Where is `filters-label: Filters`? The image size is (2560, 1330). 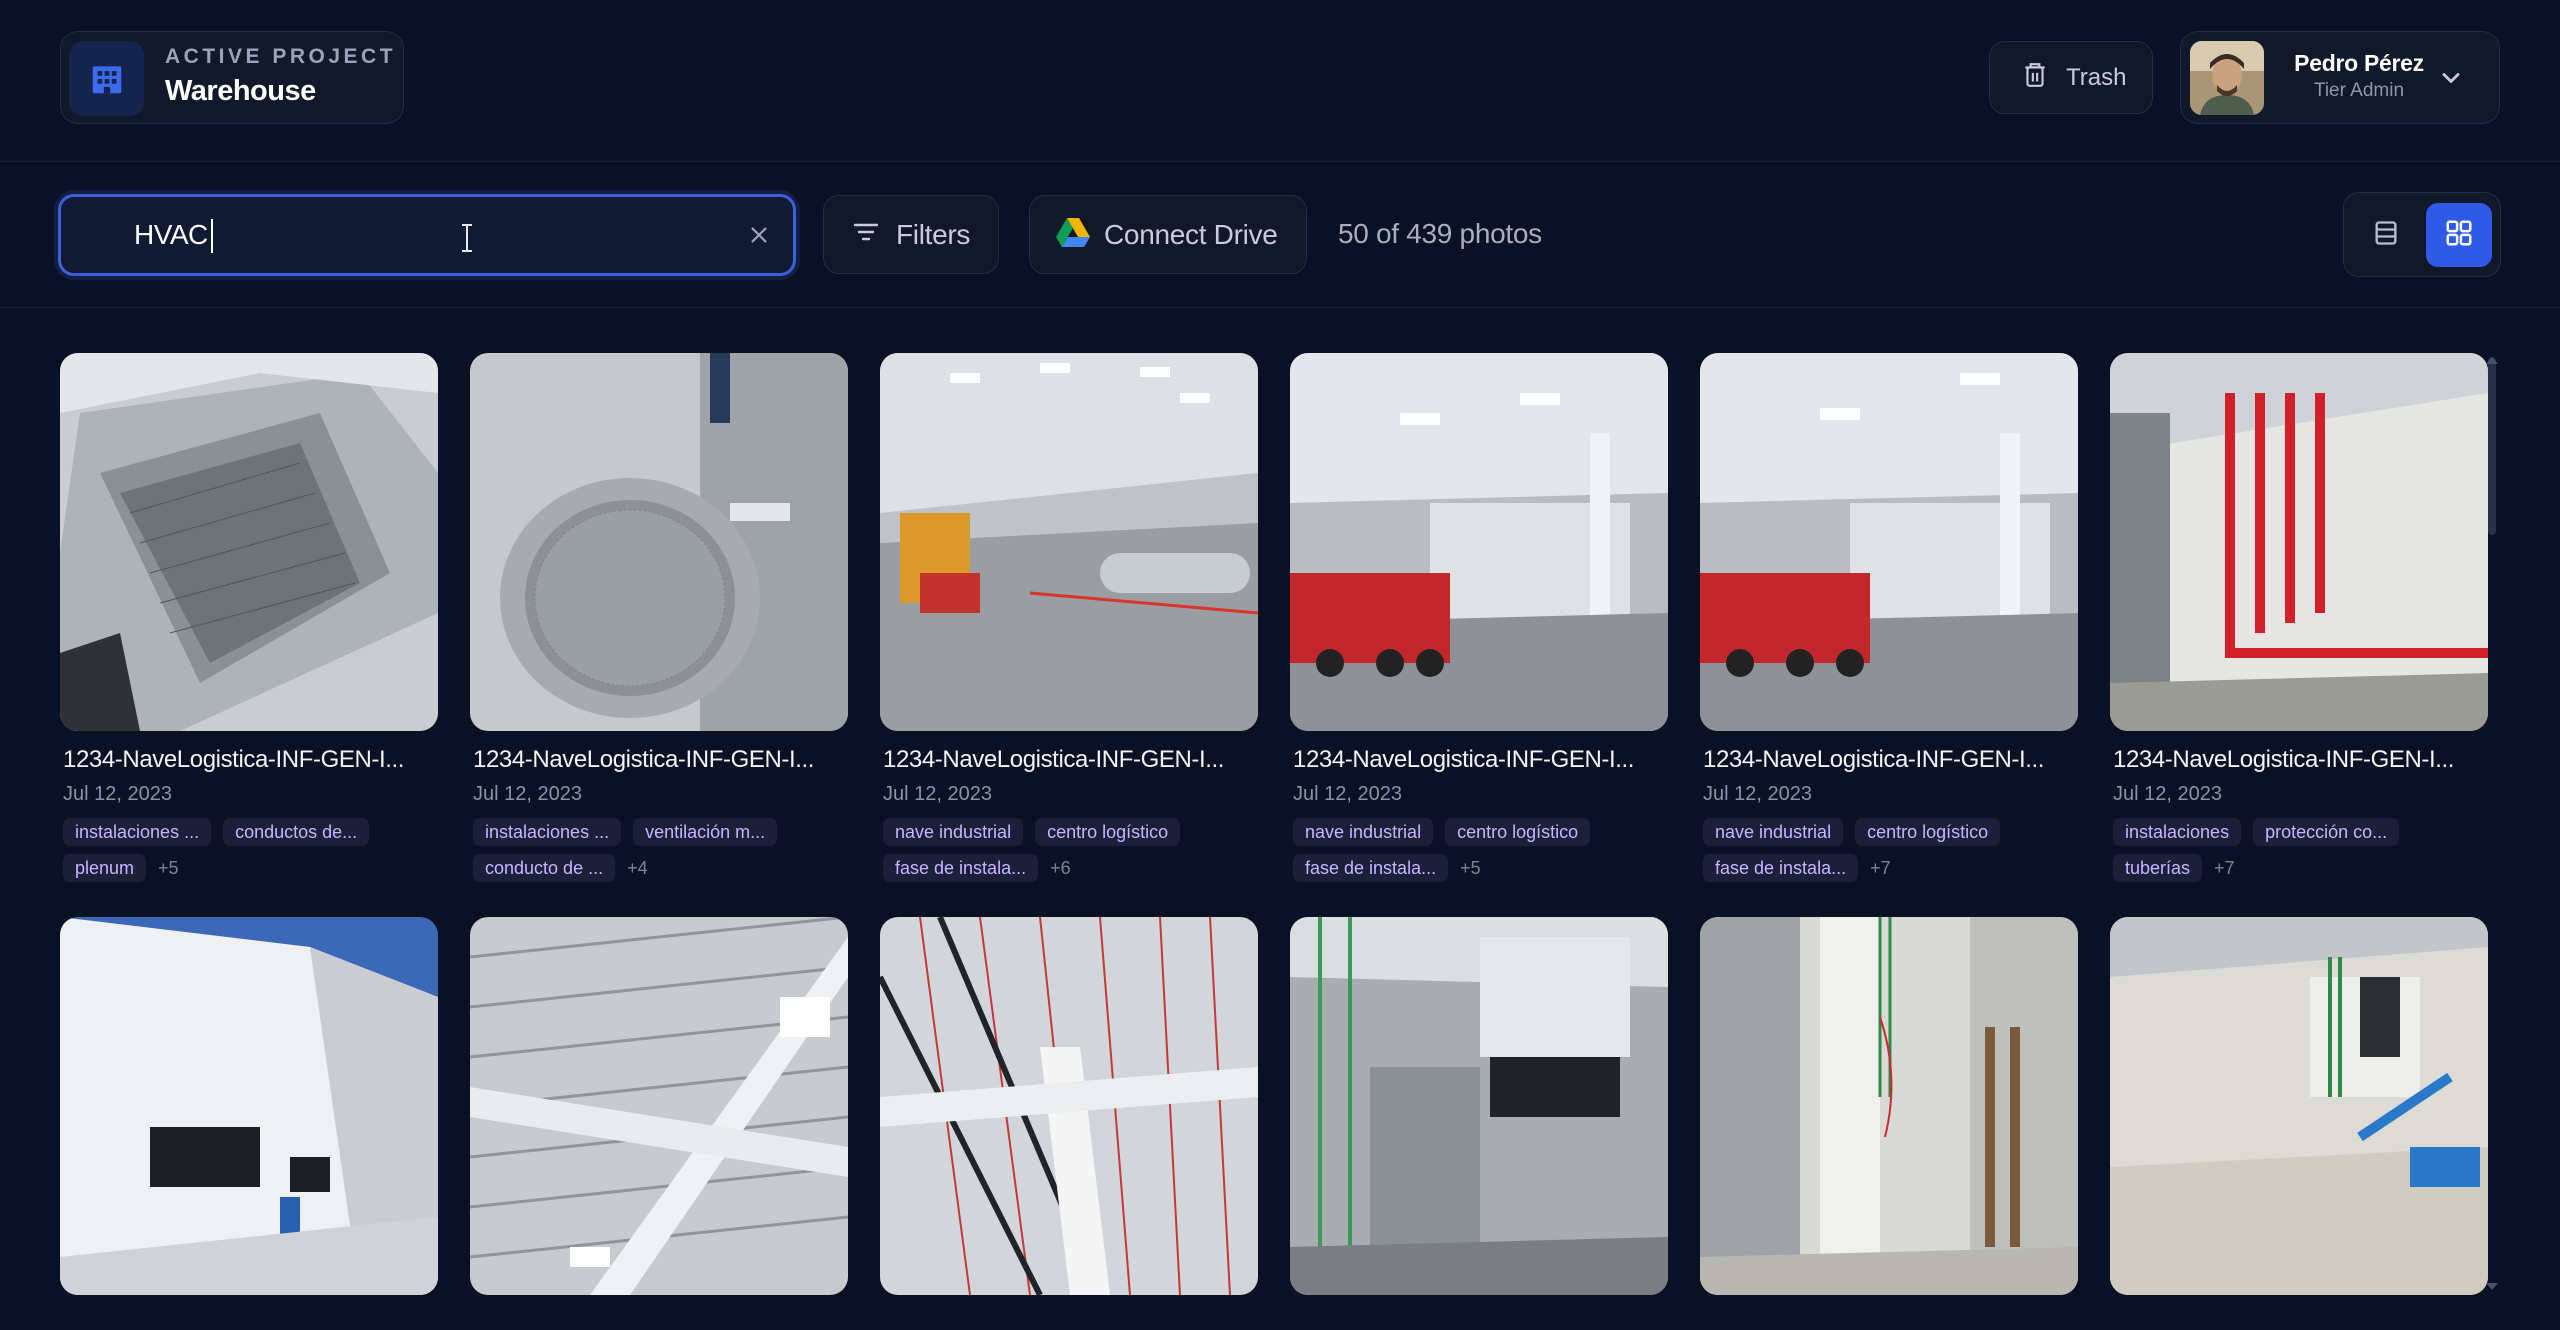
filters-label: Filters is located at coordinates (933, 234).